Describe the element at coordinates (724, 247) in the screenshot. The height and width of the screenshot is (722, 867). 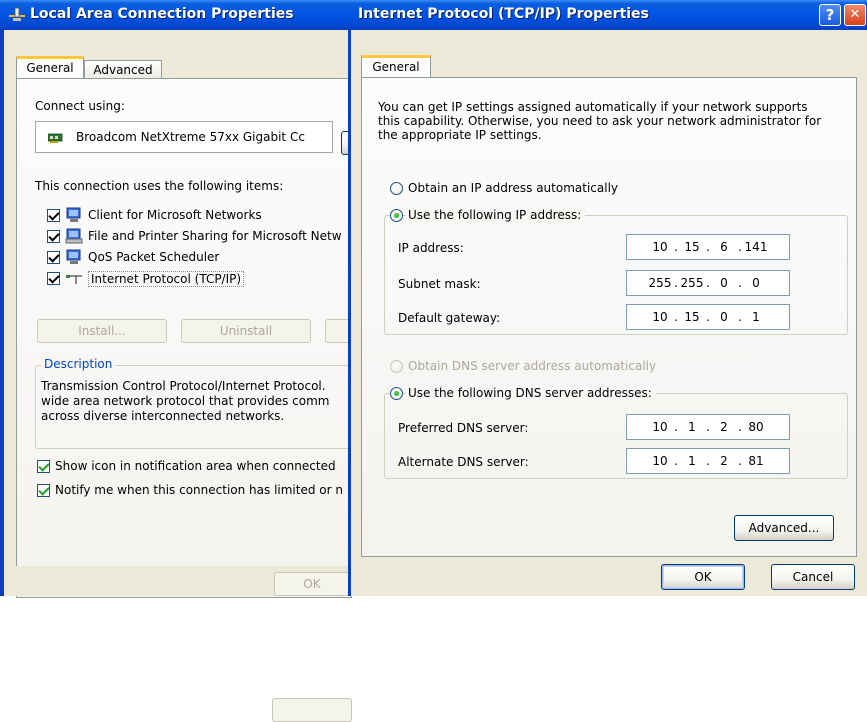
I see `ip-octet: 6` at that location.